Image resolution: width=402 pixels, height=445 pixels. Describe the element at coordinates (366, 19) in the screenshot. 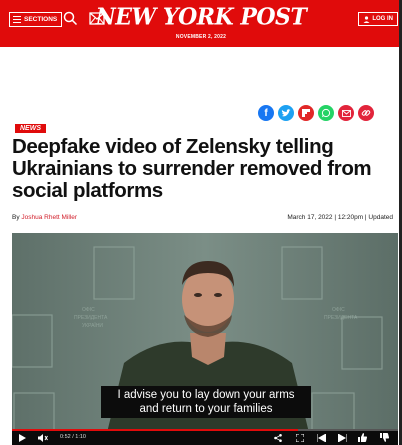

I see `user-icon` at that location.